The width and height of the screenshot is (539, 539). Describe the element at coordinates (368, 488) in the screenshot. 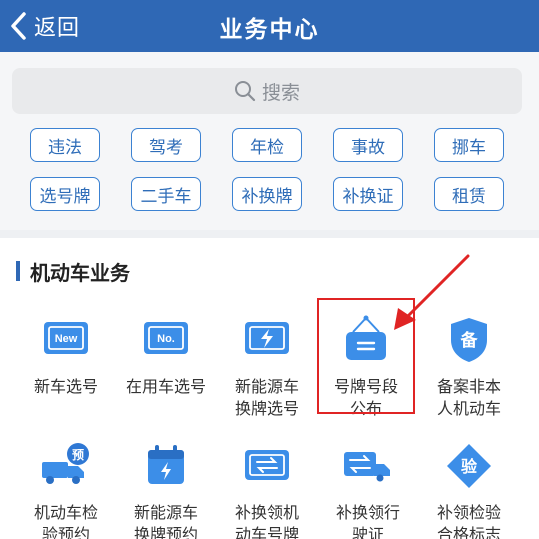

I see `service-replace-driving-license: 补换领行 驶证` at that location.